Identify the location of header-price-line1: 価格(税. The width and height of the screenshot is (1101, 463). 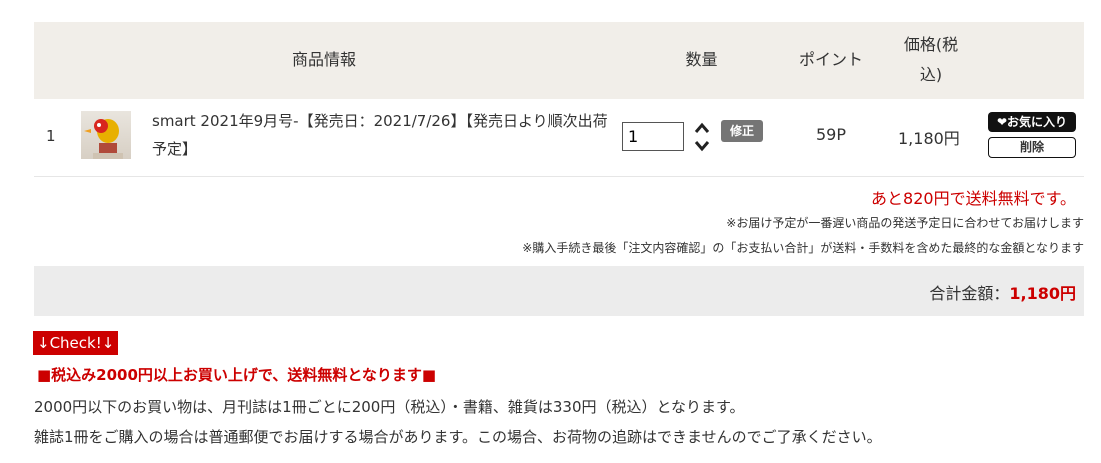
(931, 44).